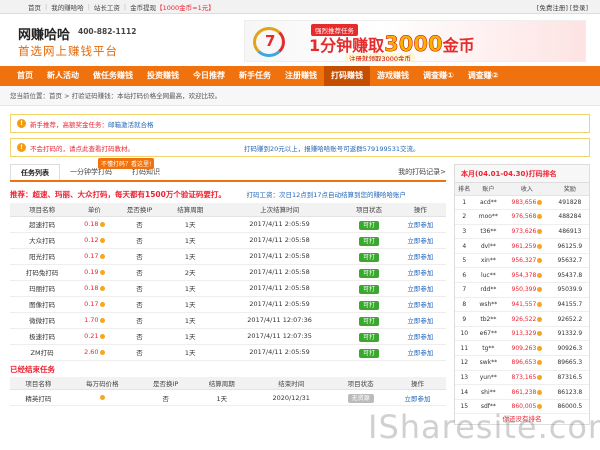  Describe the element at coordinates (562, 7) in the screenshot. I see `register-login-links: [免费注册] [登录]` at that location.